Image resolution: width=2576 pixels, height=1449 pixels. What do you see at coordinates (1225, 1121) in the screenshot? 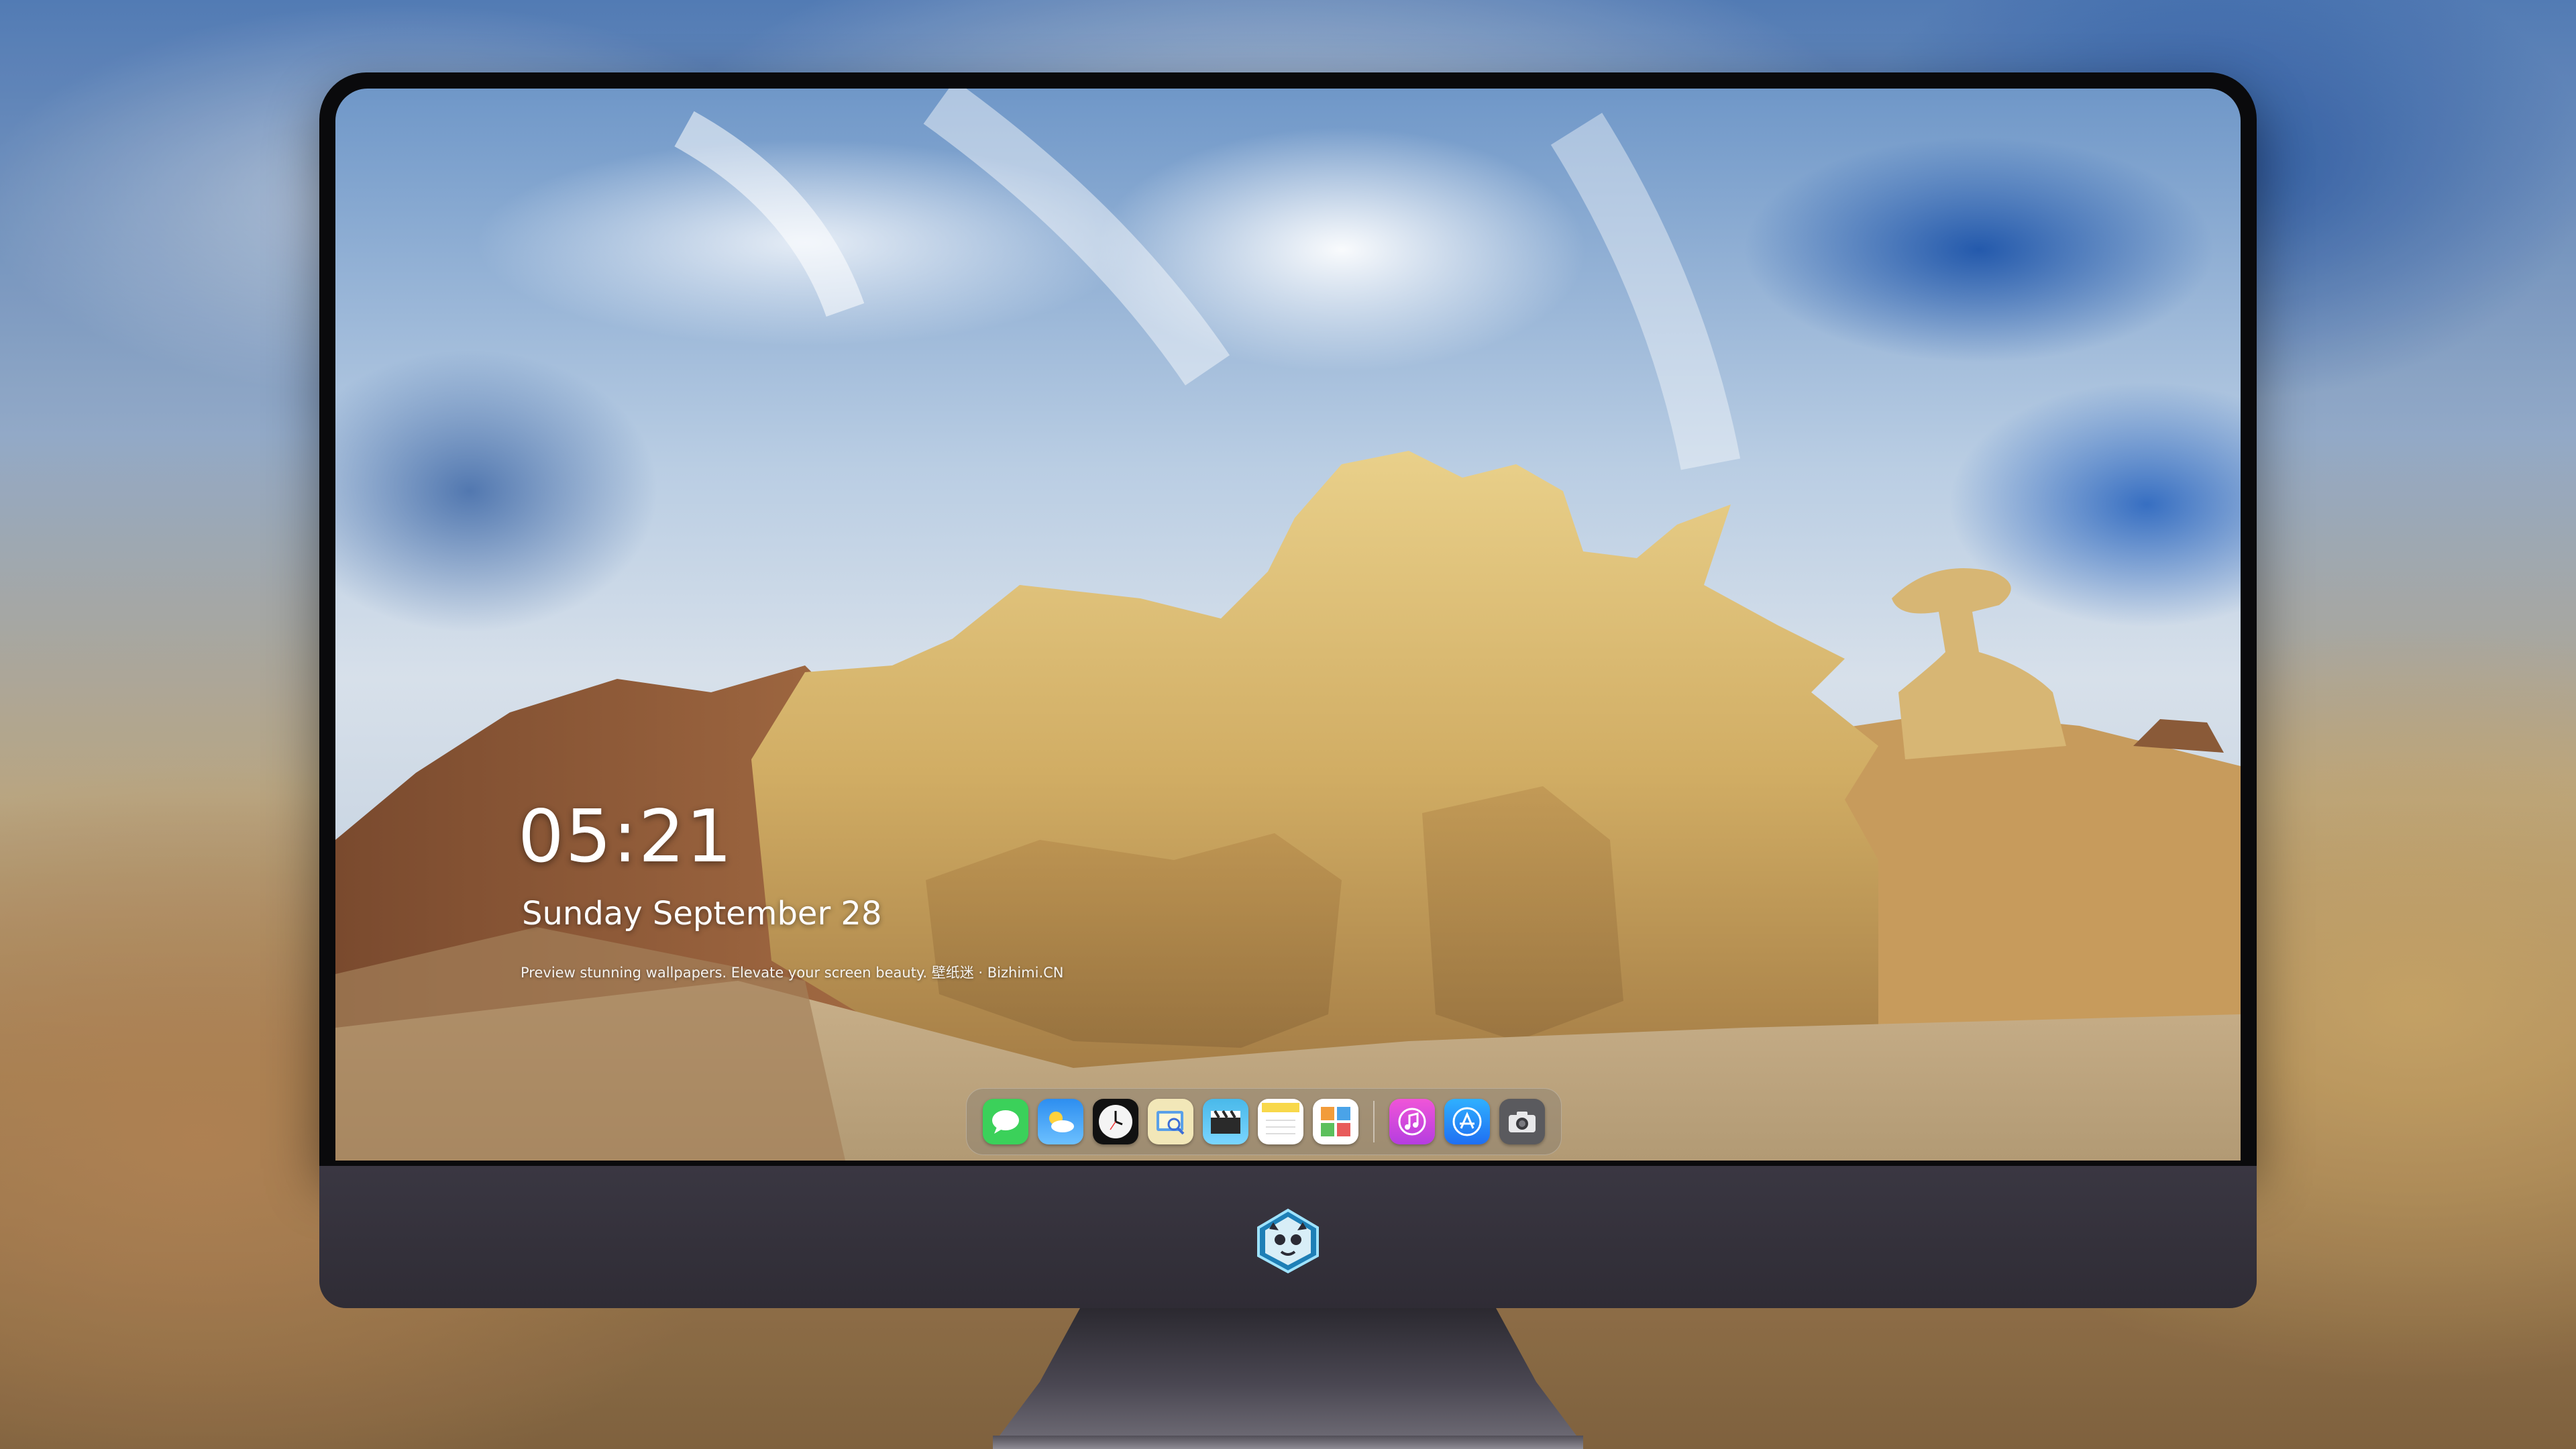
I see `video-clips-icon` at bounding box center [1225, 1121].